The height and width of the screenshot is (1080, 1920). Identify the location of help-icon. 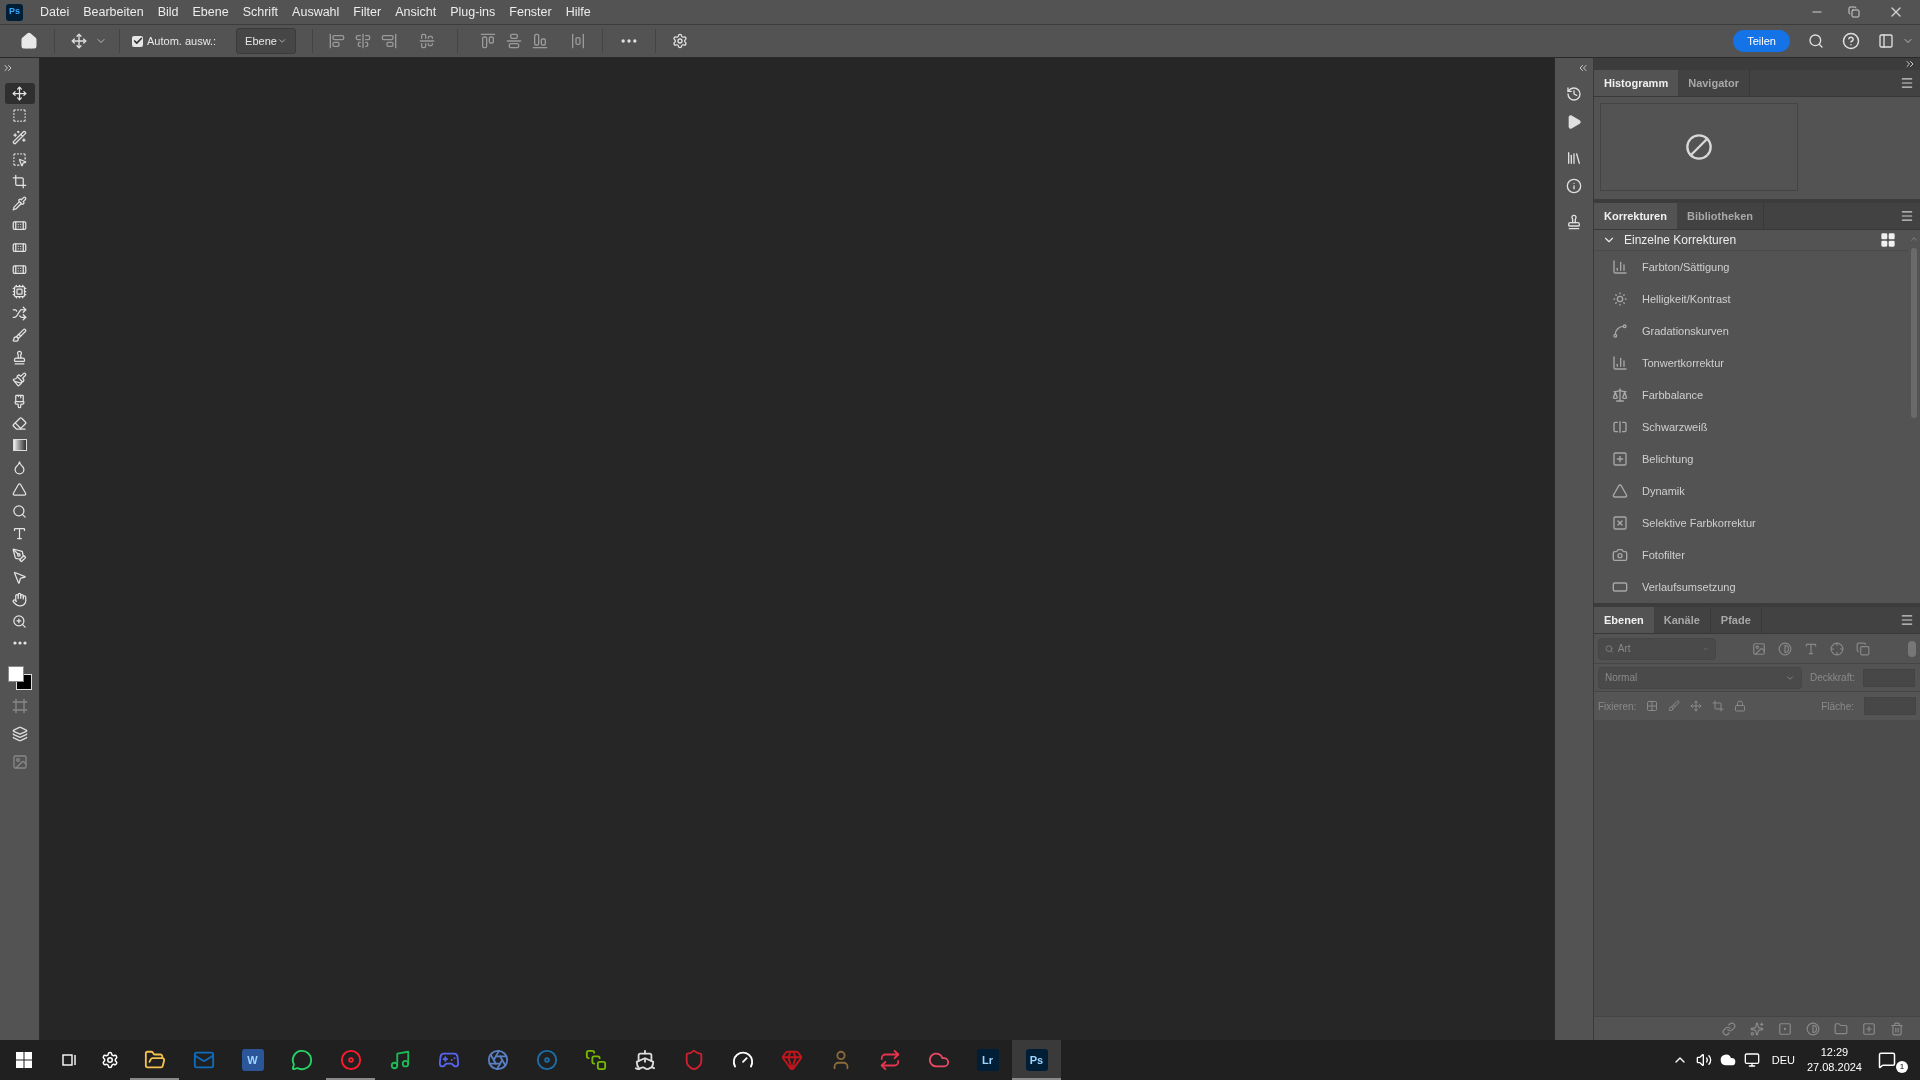
(1851, 41).